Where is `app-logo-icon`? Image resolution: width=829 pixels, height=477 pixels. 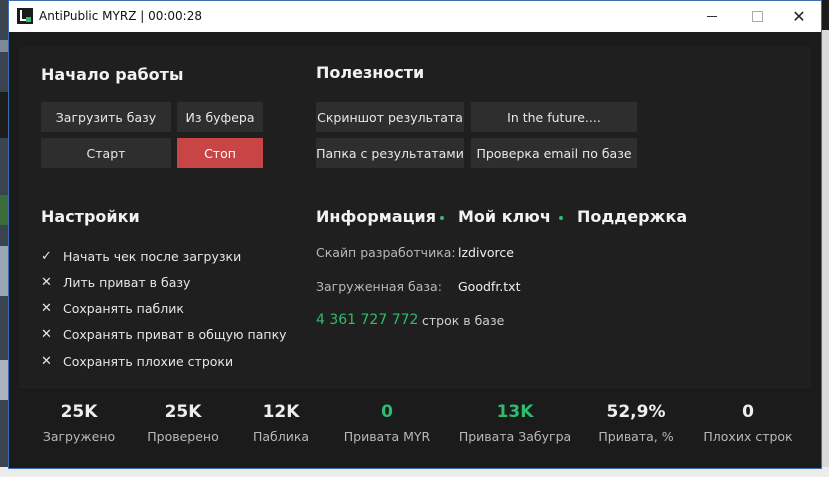 app-logo-icon is located at coordinates (25, 16).